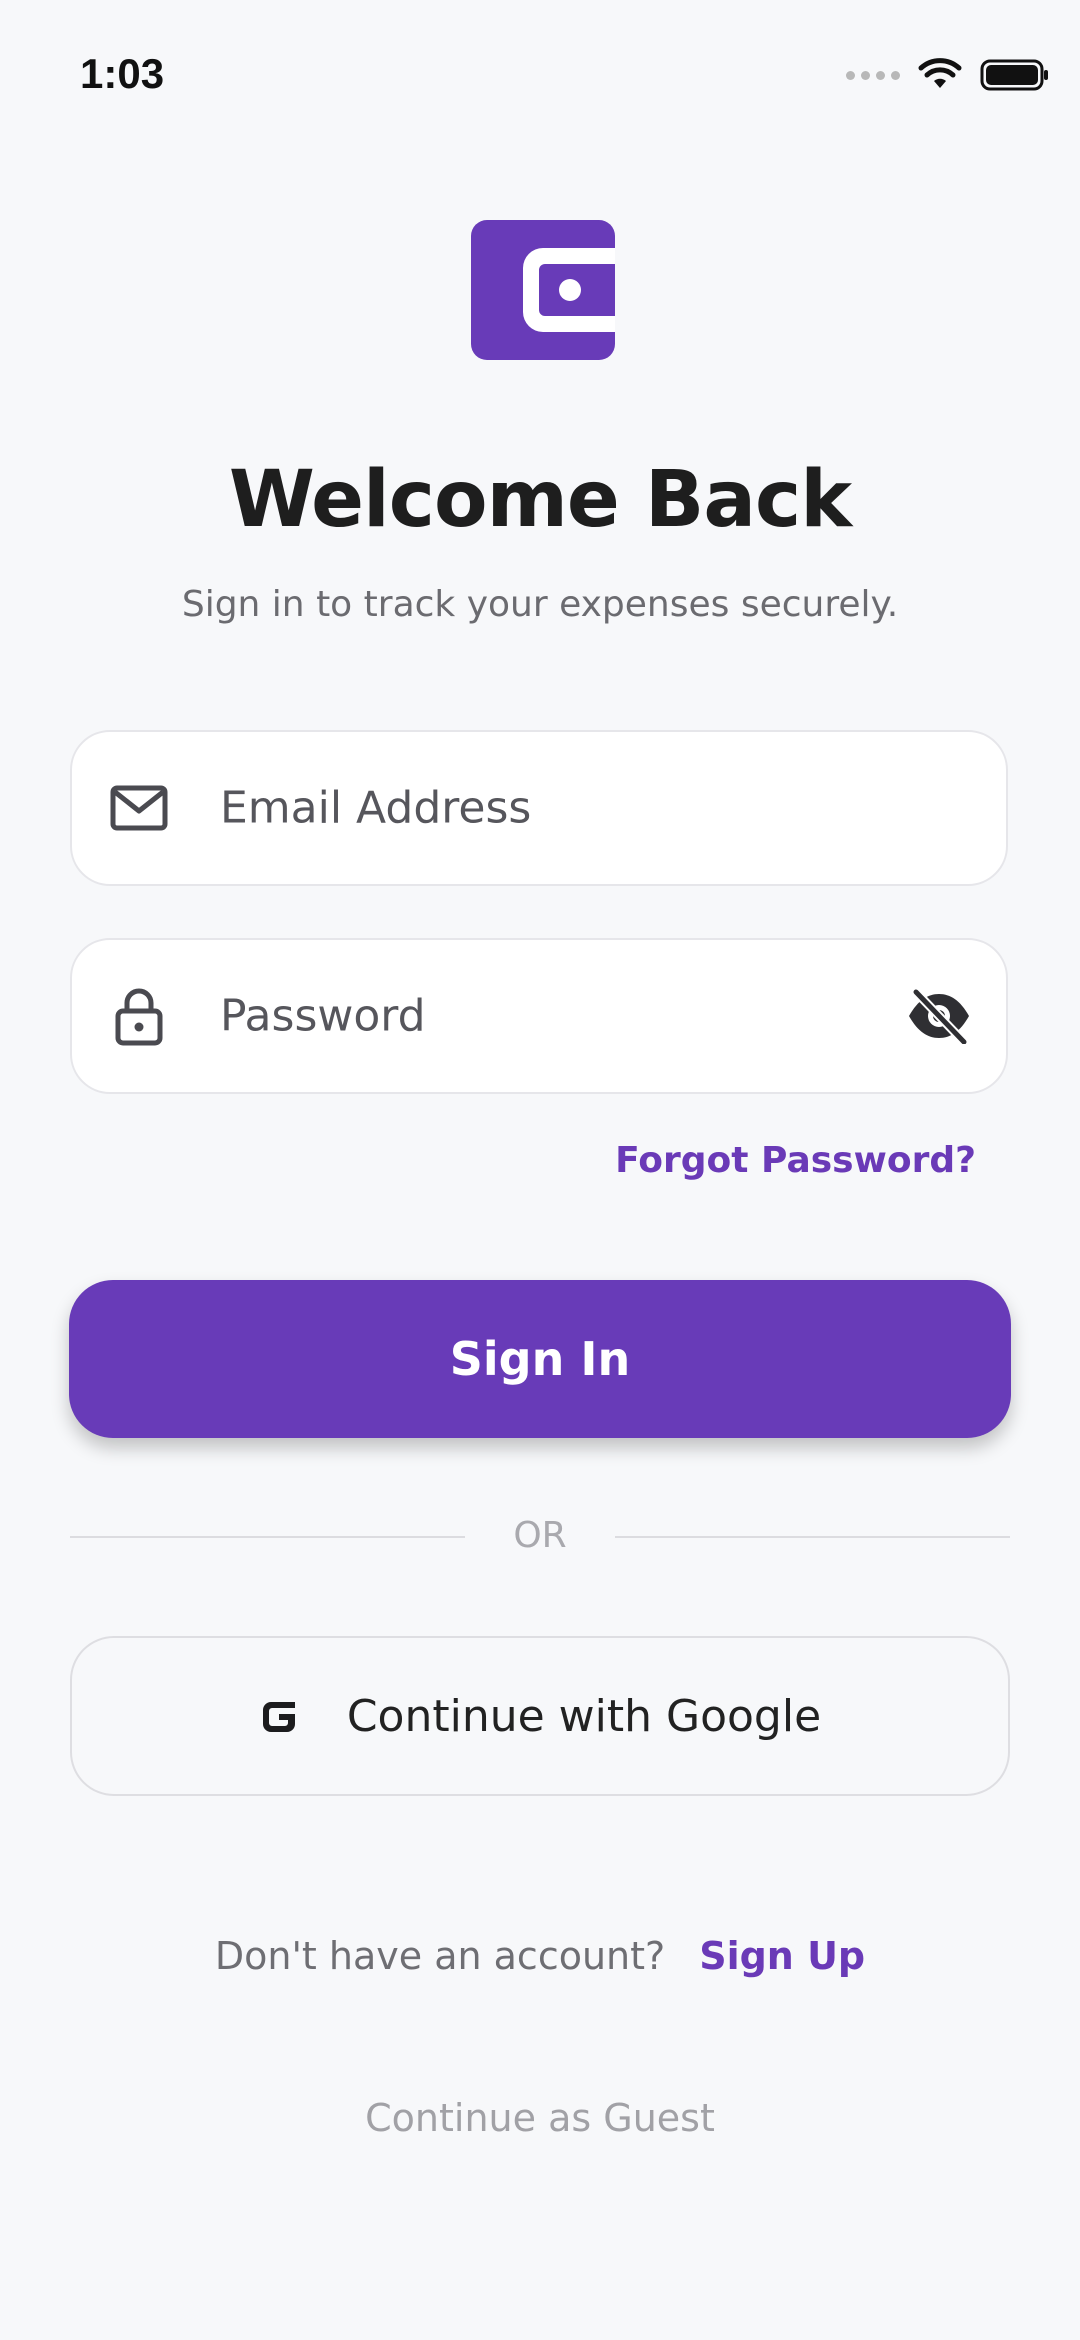  Describe the element at coordinates (122, 73) in the screenshot. I see `status-time: 1:03` at that location.